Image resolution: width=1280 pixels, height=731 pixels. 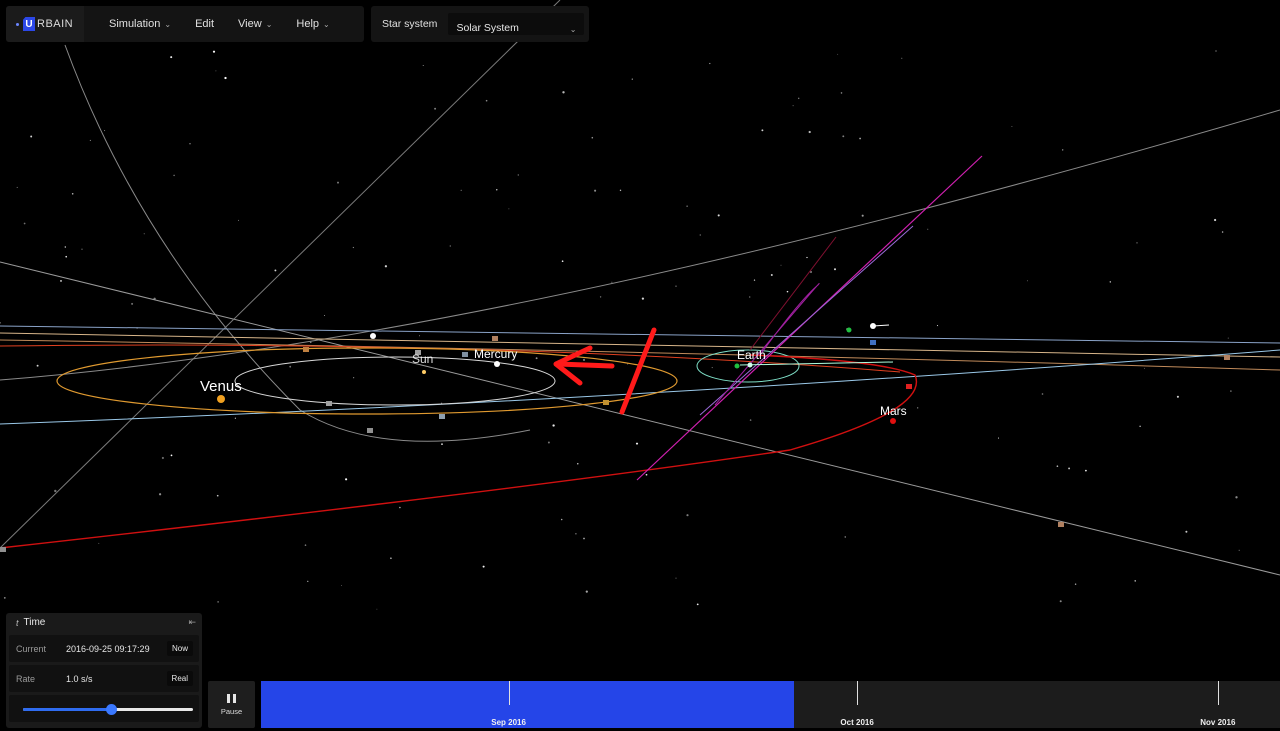 What do you see at coordinates (893, 411) in the screenshot?
I see `mars-label: Mars` at bounding box center [893, 411].